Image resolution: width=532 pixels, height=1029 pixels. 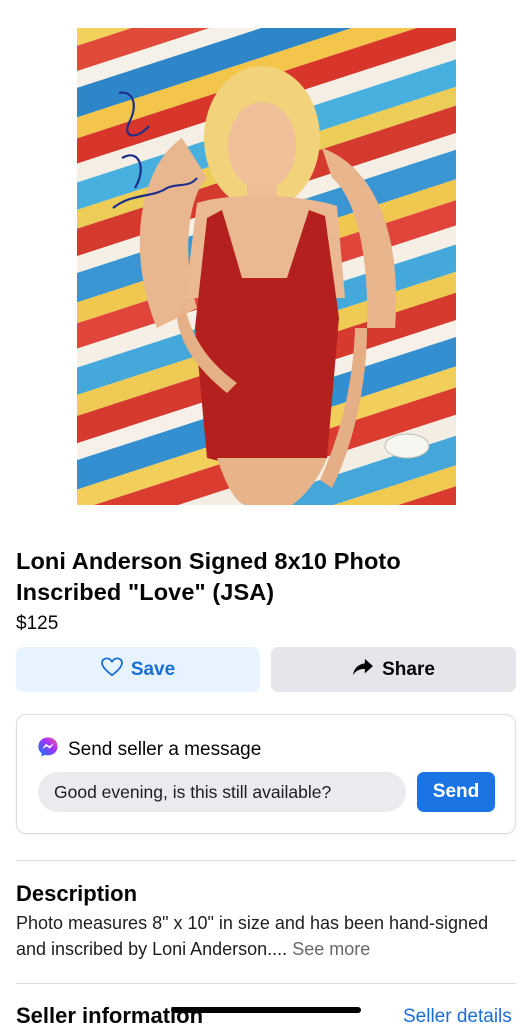 I want to click on save-label: Save, so click(x=153, y=669).